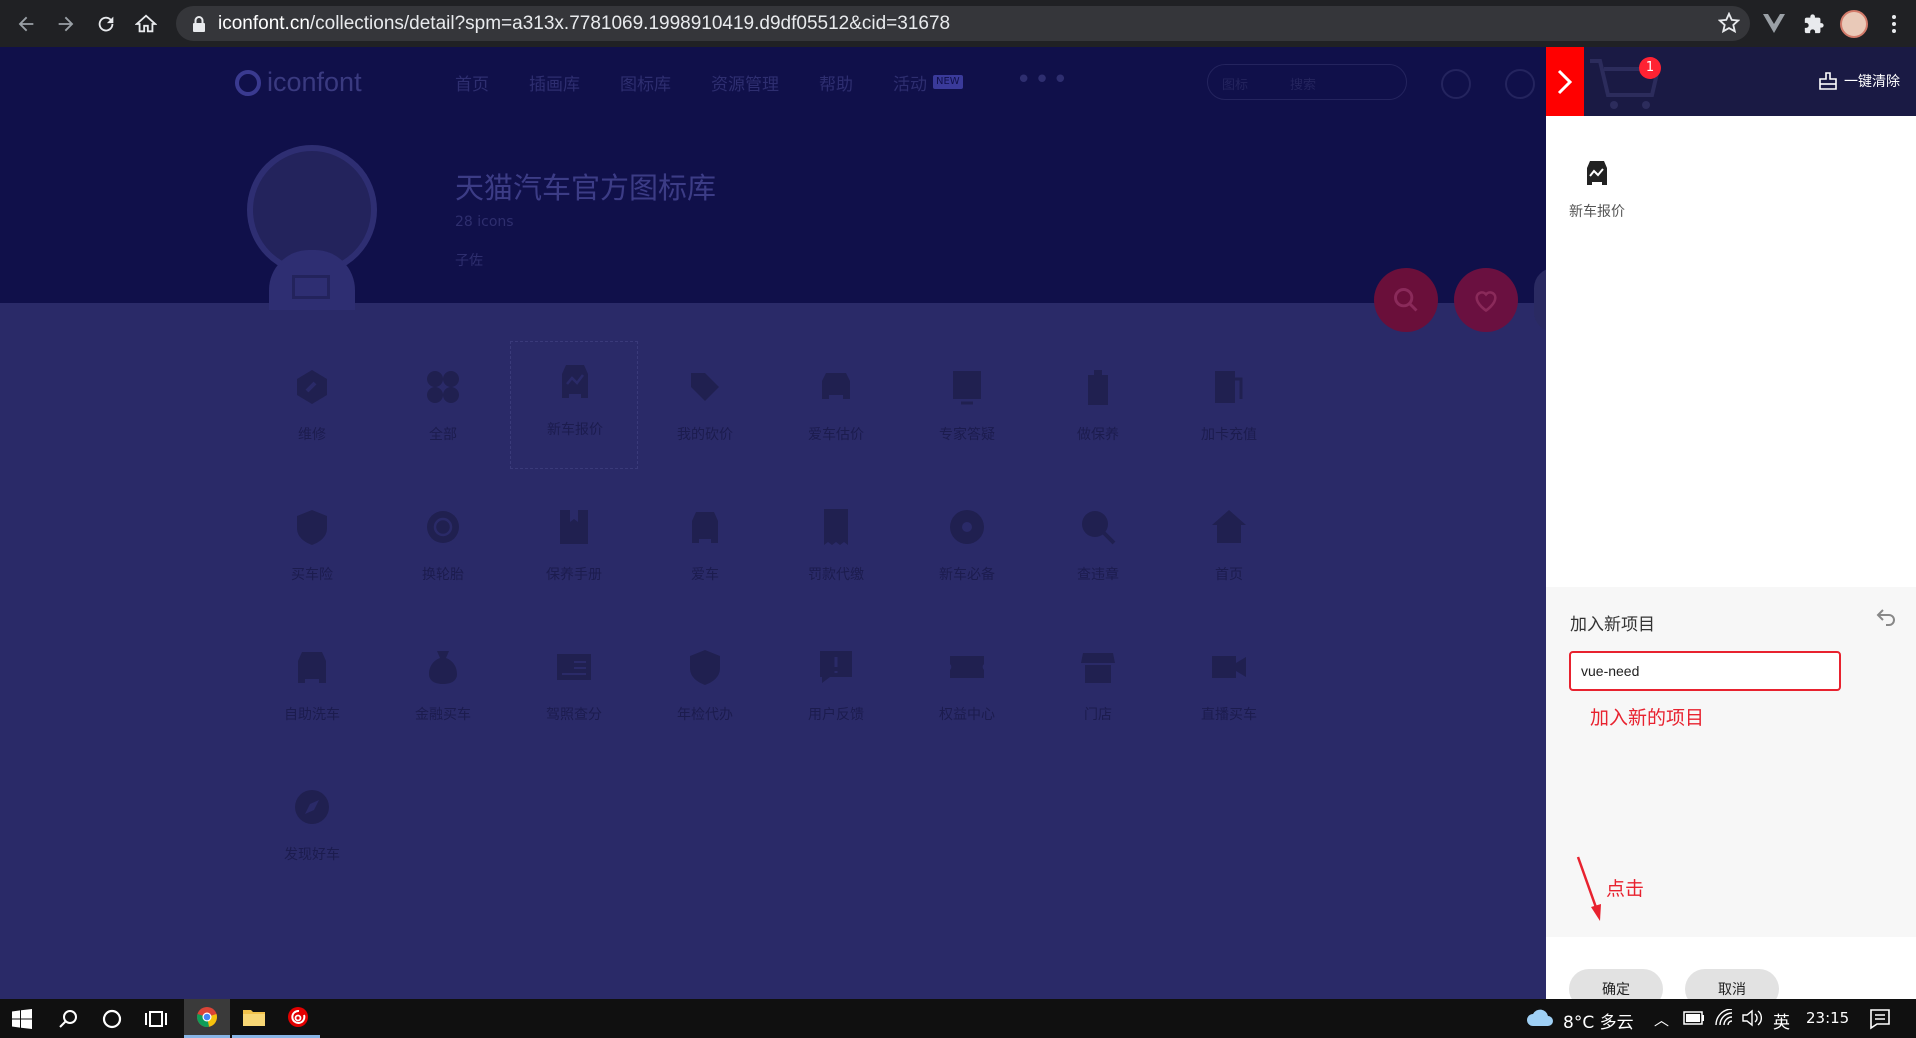 The height and width of the screenshot is (1038, 1916). I want to click on icon-card: 我的砍价, so click(705, 411).